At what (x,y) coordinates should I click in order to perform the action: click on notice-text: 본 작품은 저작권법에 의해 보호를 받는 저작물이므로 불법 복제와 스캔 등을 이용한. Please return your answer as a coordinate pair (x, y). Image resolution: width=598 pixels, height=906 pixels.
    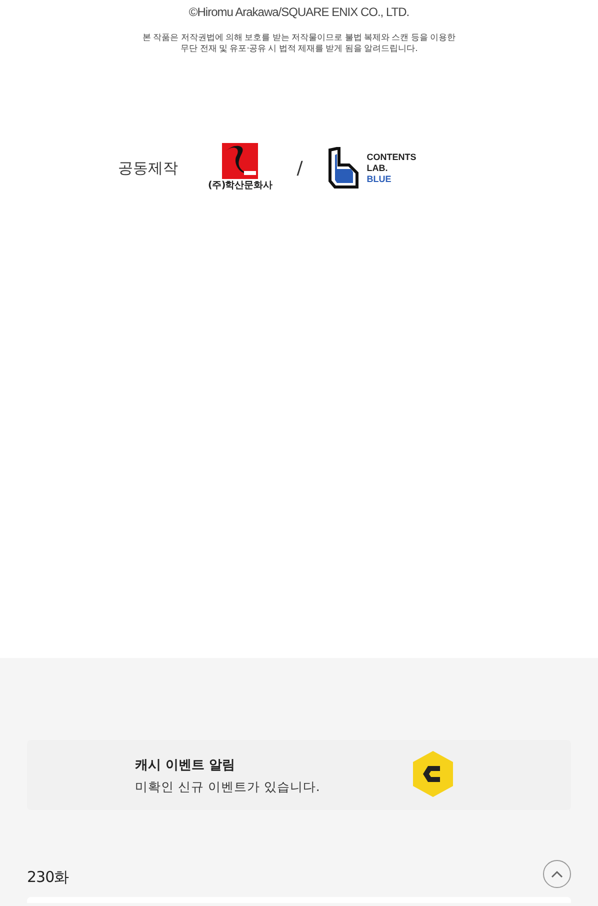
    Looking at the image, I should click on (299, 38).